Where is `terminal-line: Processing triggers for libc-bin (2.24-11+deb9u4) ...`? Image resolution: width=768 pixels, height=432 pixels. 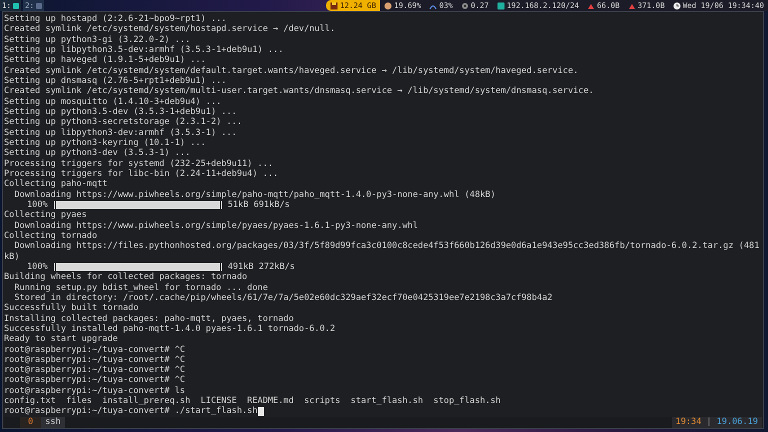 terminal-line: Processing triggers for libc-bin (2.24-11+deb9u4) ... is located at coordinates (141, 173).